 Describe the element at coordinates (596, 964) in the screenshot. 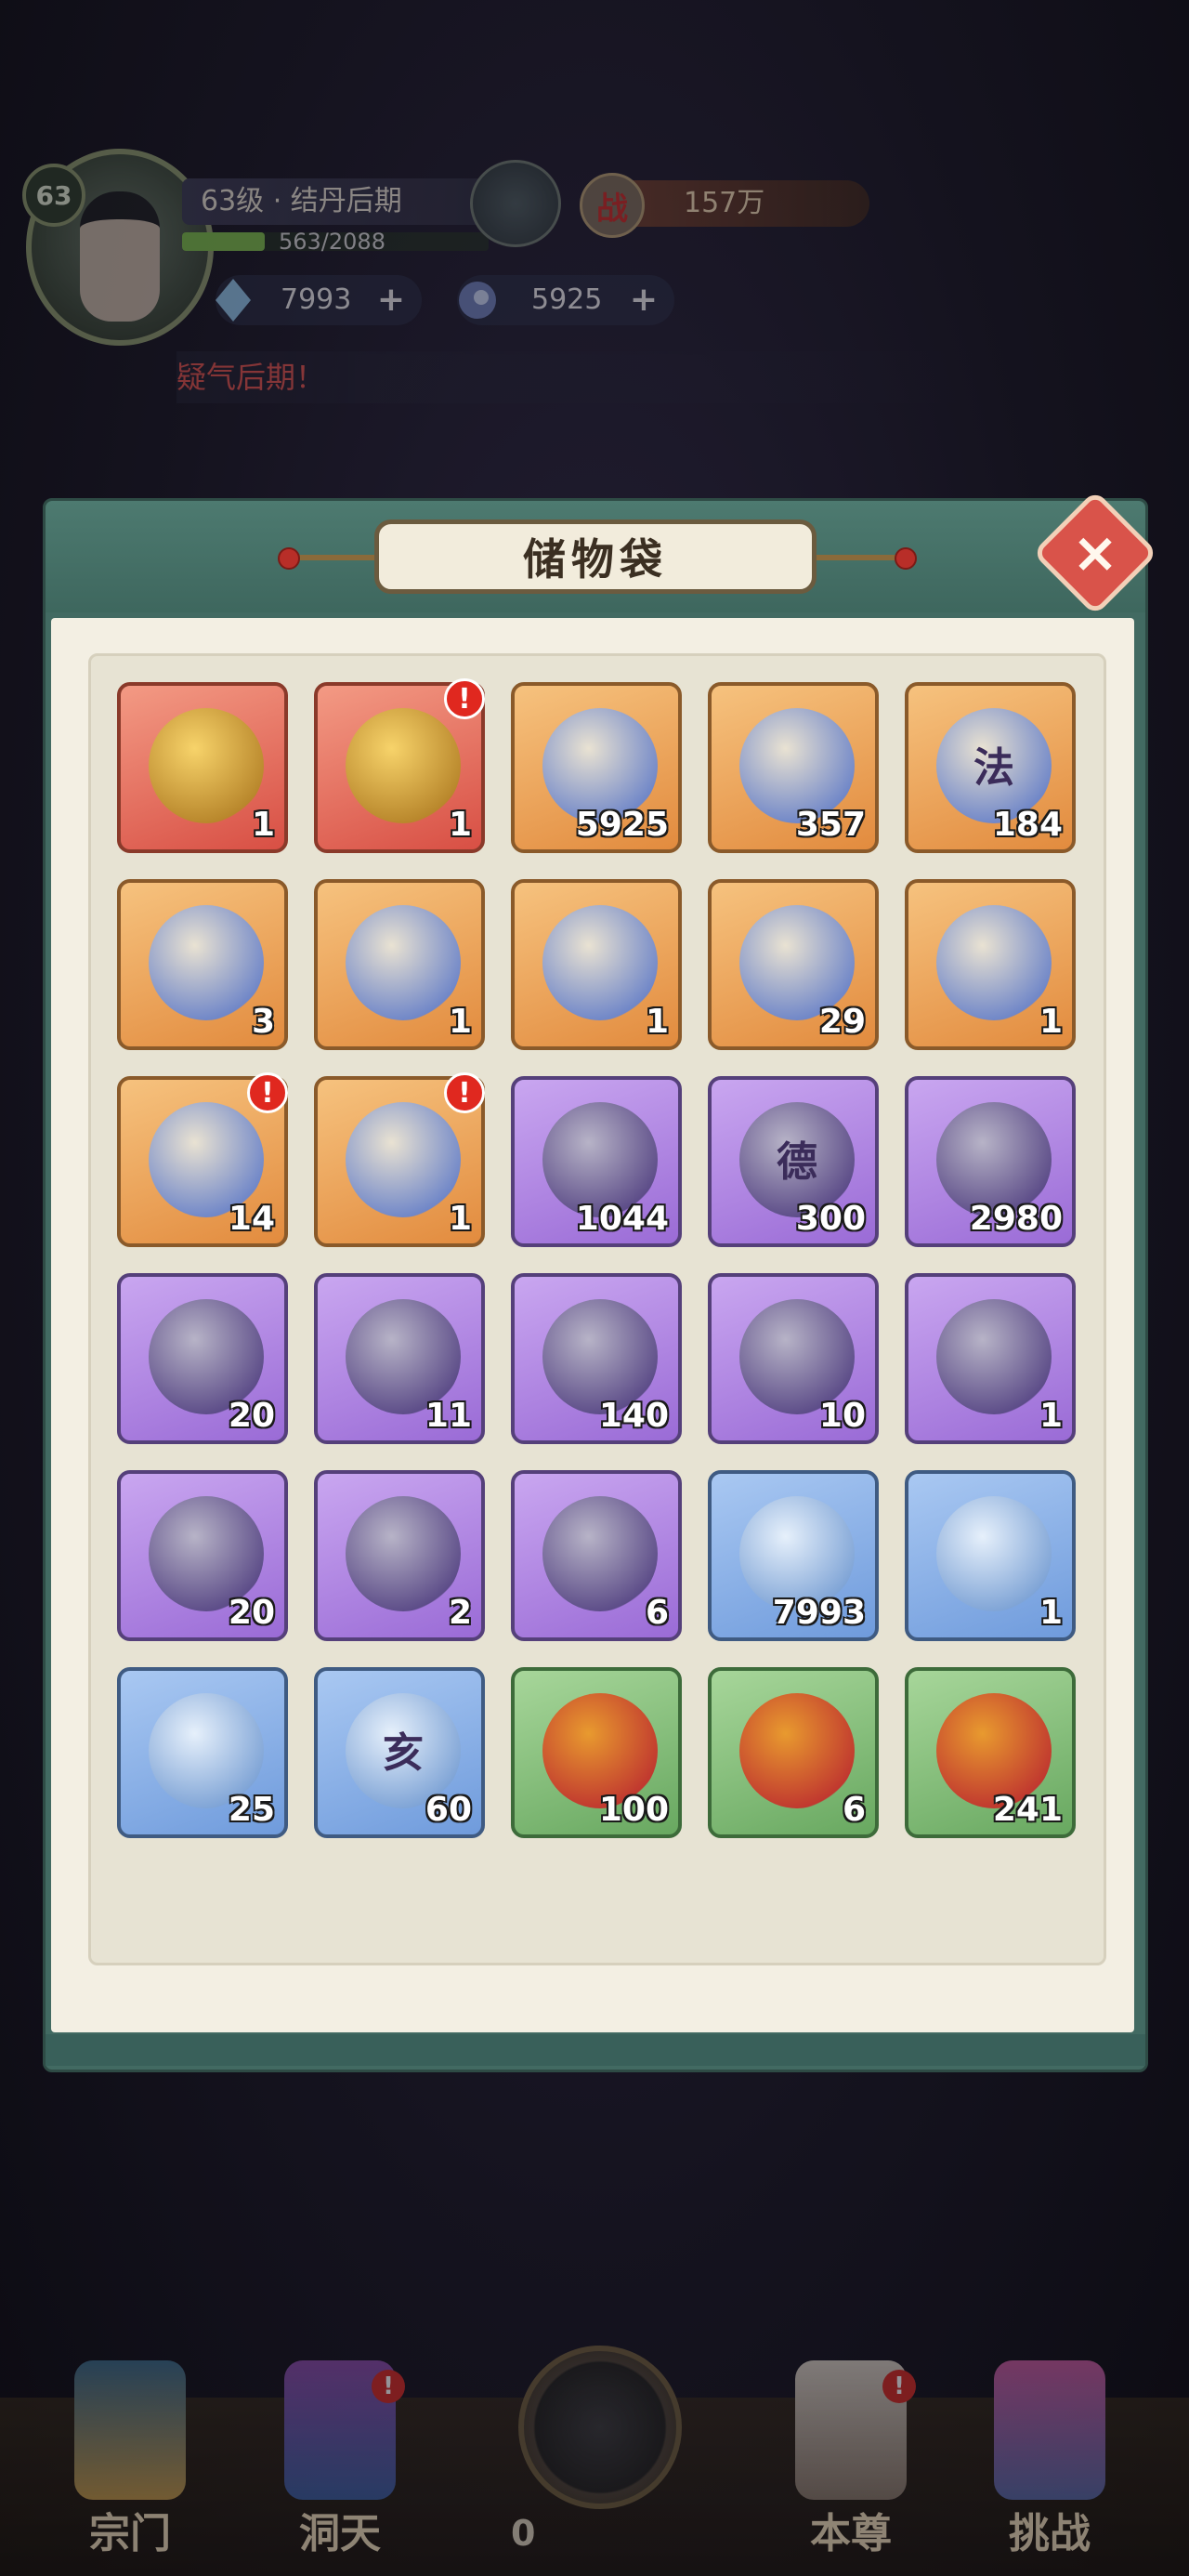

I see `item-slot-green-scroll-cards: 1` at that location.